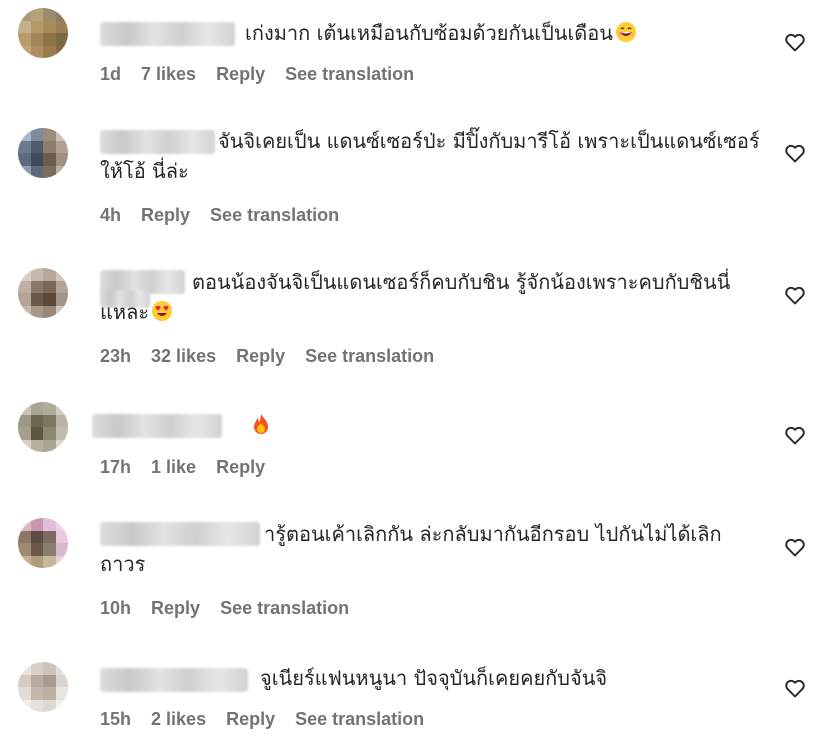 The image size is (820, 750). What do you see at coordinates (173, 467) in the screenshot?
I see `likes-count: 1 like` at bounding box center [173, 467].